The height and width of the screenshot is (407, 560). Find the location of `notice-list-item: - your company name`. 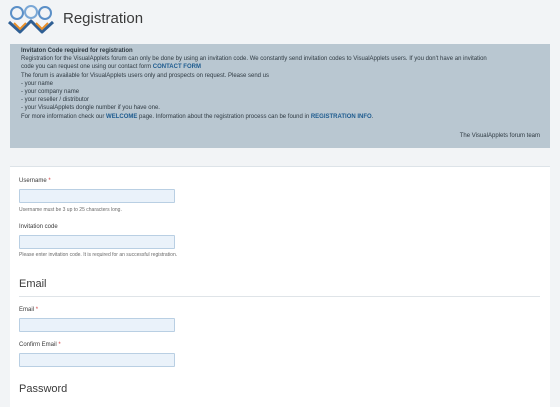

notice-list-item: - your company name is located at coordinates (50, 92).